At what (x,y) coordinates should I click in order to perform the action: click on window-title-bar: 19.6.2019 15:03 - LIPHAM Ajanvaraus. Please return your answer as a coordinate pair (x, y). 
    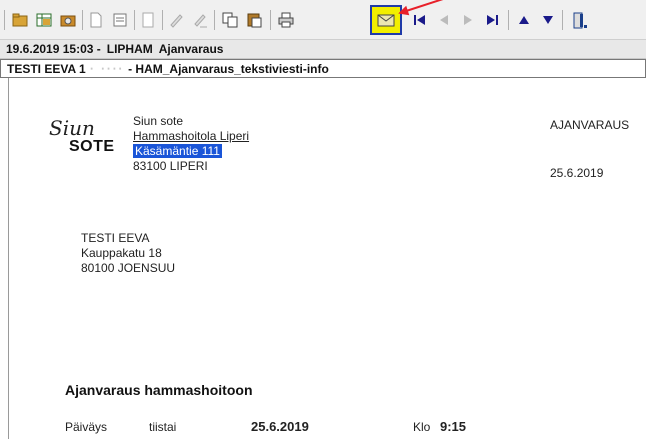
    Looking at the image, I should click on (323, 49).